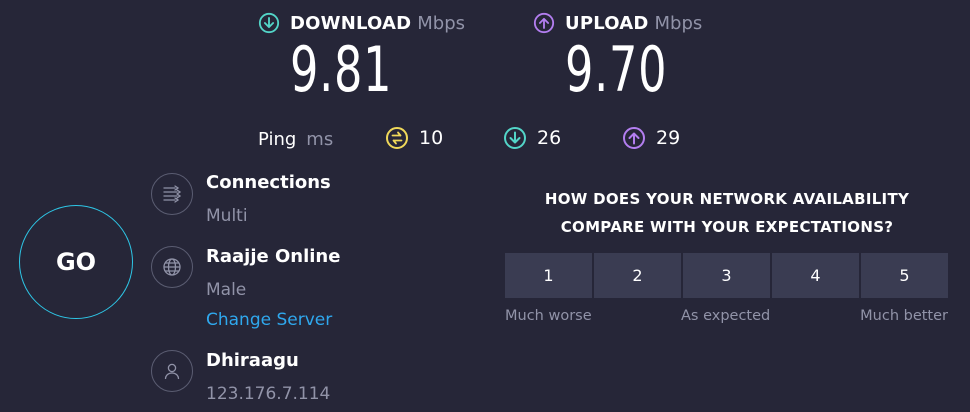 The height and width of the screenshot is (412, 970). What do you see at coordinates (549, 138) in the screenshot?
I see `ping-download-value: 26` at bounding box center [549, 138].